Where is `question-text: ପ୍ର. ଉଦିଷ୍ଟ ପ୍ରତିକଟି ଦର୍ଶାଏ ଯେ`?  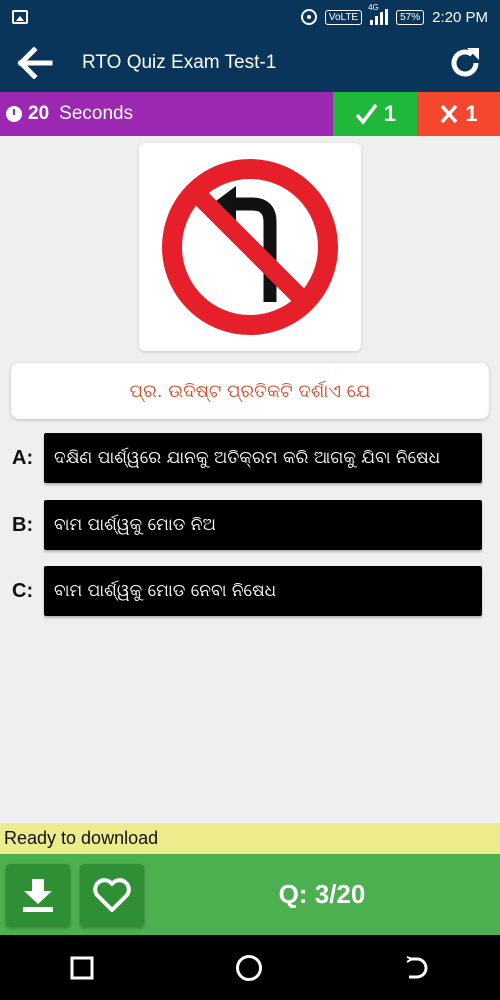 question-text: ପ୍ର. ଉଦିଷ୍ଟ ପ୍ରତିକଟି ଦର୍ଶାଏ ଯେ is located at coordinates (250, 391).